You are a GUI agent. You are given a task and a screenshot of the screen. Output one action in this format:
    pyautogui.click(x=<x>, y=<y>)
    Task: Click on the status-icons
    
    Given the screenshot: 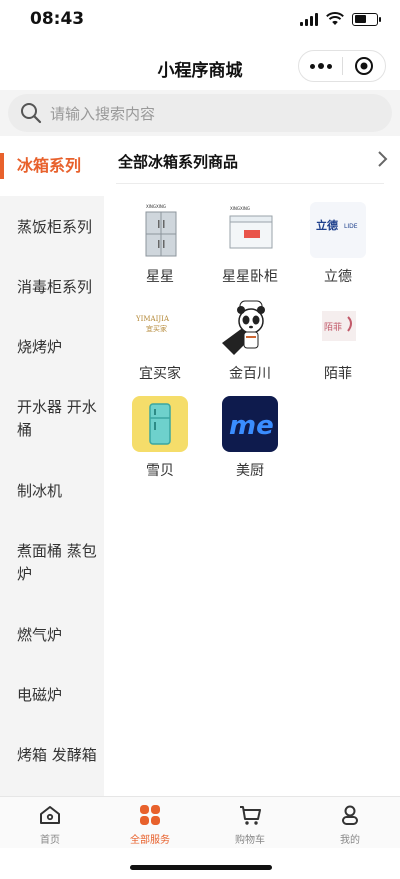 What is the action you would take?
    pyautogui.click(x=340, y=19)
    